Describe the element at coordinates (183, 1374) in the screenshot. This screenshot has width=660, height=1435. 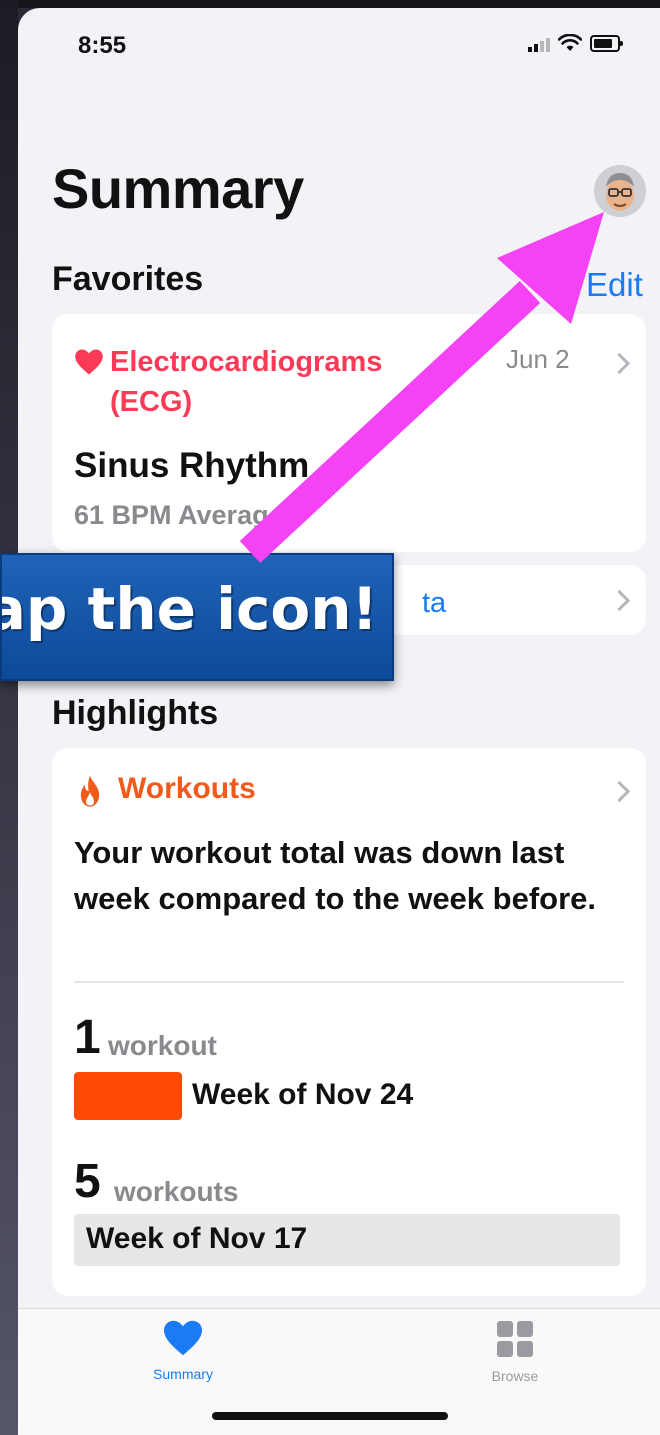
I see `tab-summary-label: Summary` at that location.